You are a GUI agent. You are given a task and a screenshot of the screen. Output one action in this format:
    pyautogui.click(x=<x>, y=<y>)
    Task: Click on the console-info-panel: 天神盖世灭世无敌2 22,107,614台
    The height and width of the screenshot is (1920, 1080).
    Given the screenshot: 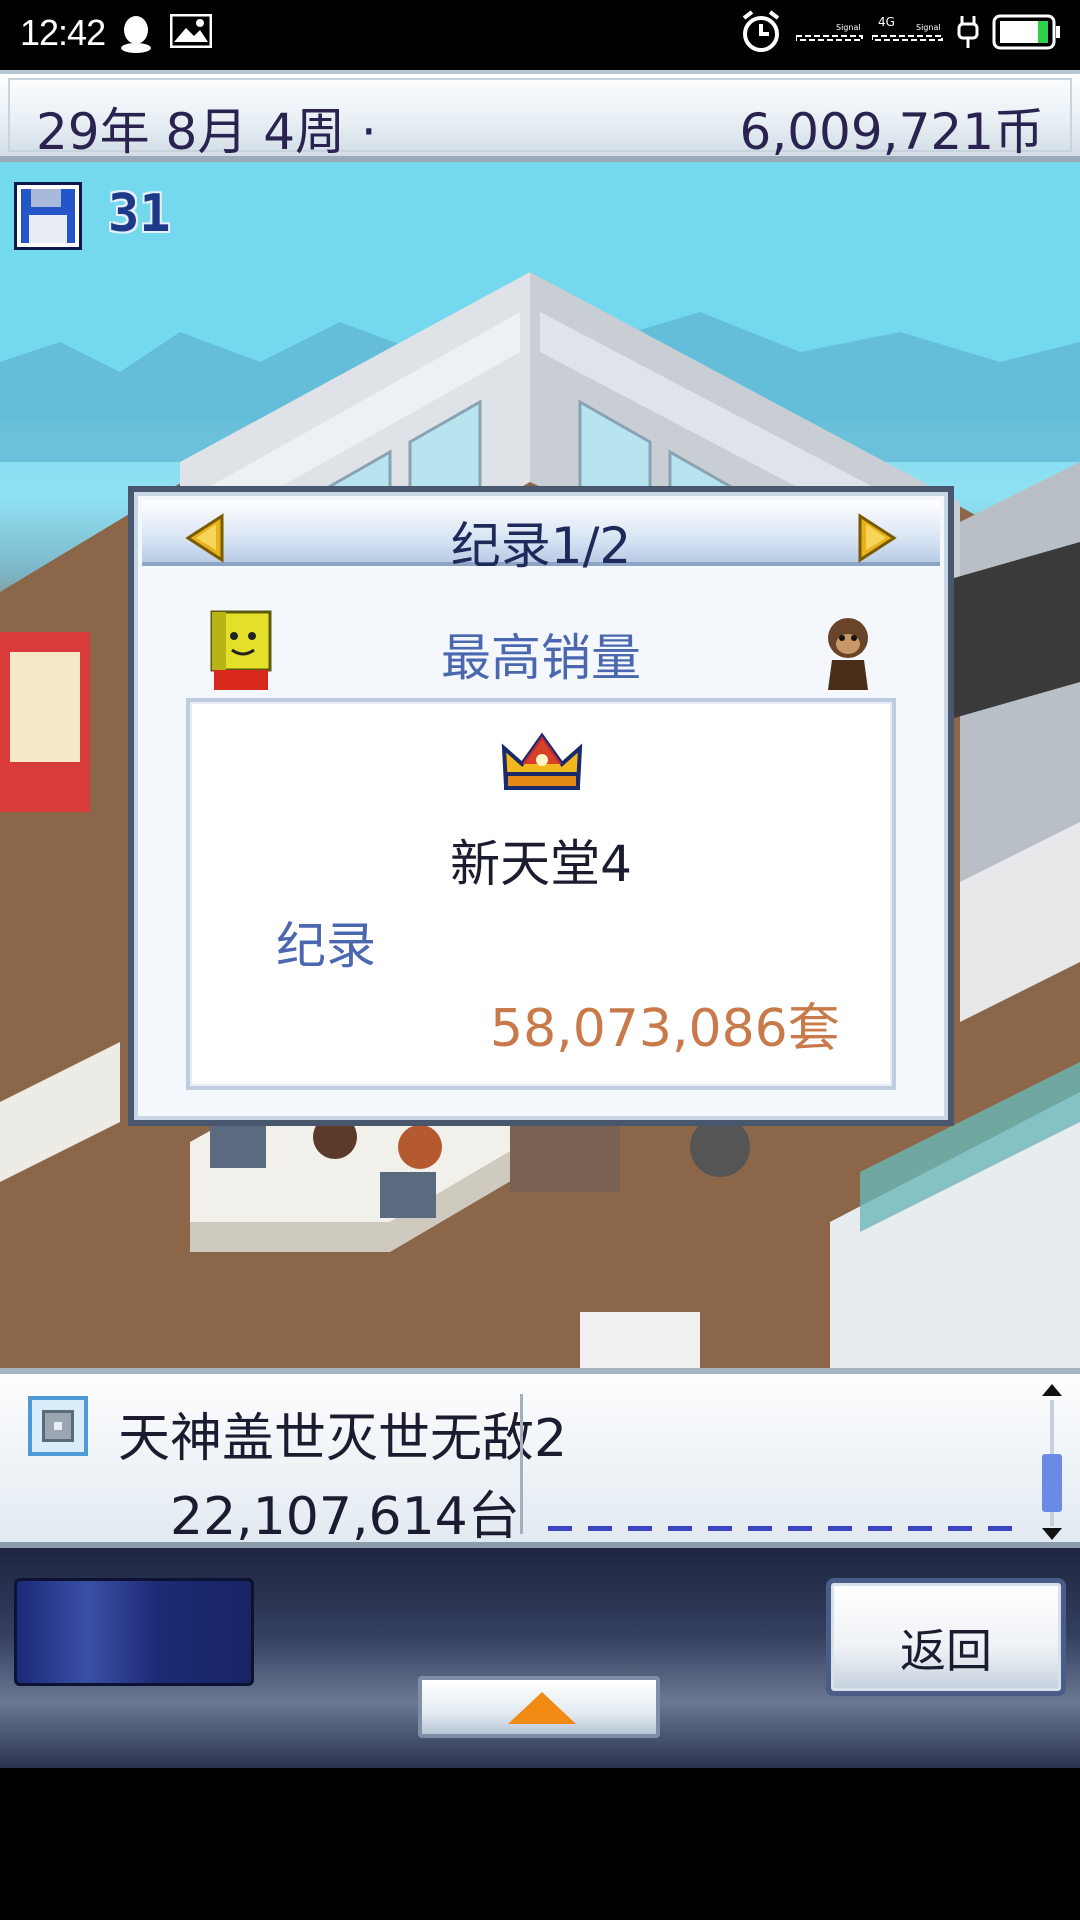 What is the action you would take?
    pyautogui.click(x=540, y=1458)
    